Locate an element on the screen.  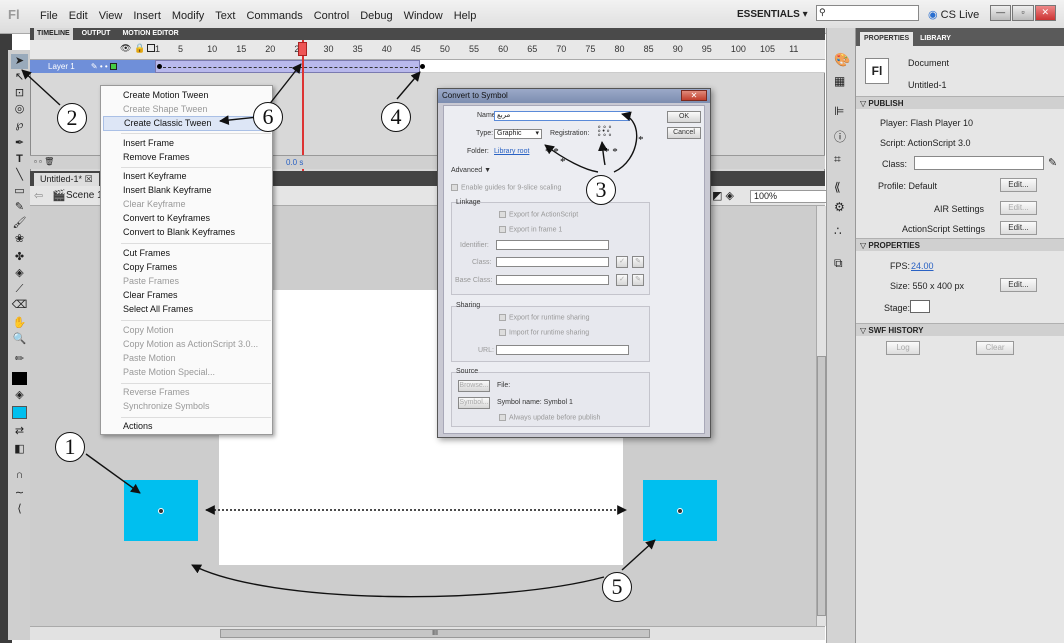
annotation-number-5: 5 is located at coordinates (617, 587).